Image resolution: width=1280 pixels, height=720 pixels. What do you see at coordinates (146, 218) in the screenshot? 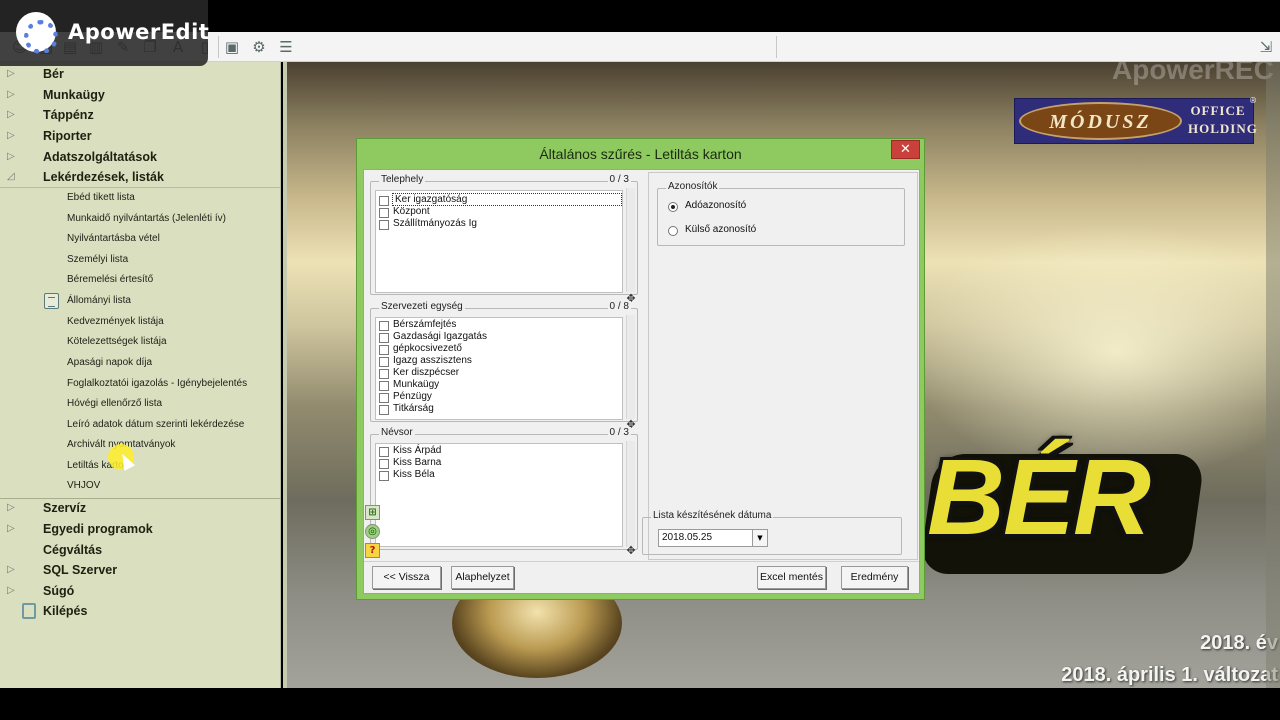
I see `sidebar-subitem: Munkaidő nyilvántartás (Jelenléti ív)` at bounding box center [146, 218].